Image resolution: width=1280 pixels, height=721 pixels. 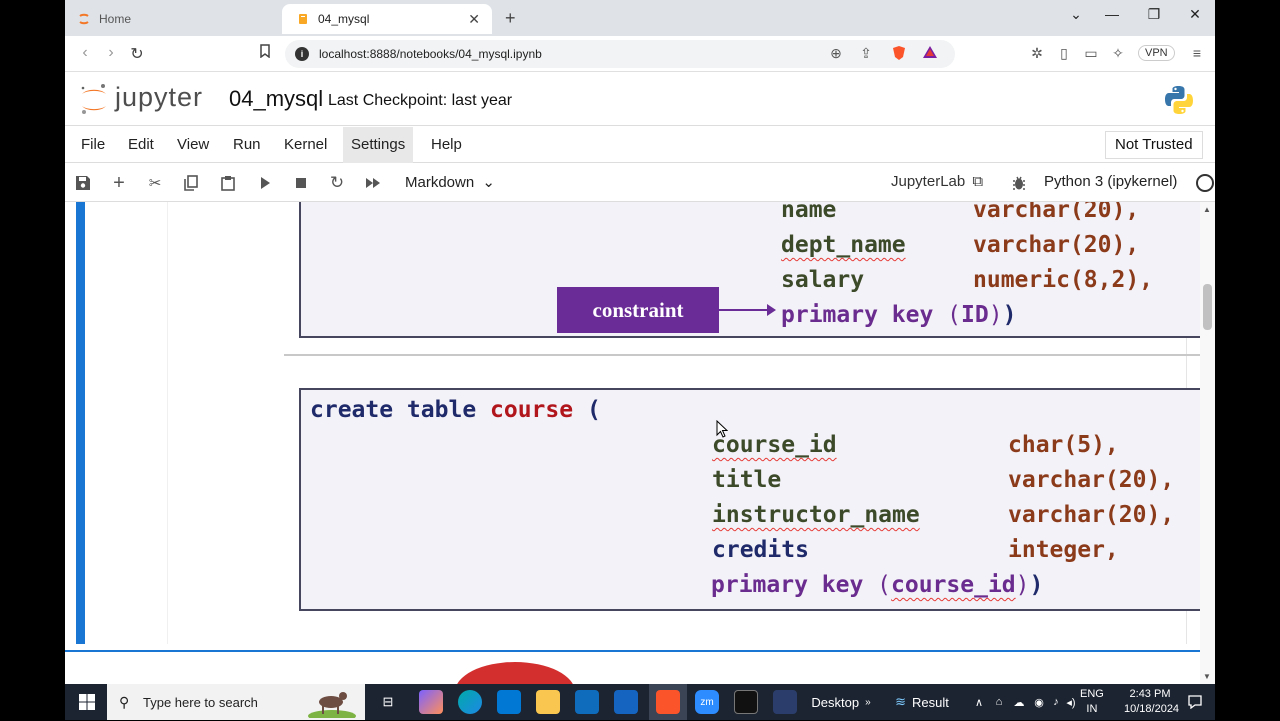 I want to click on type-name: varchar(20),, so click(x=1056, y=212).